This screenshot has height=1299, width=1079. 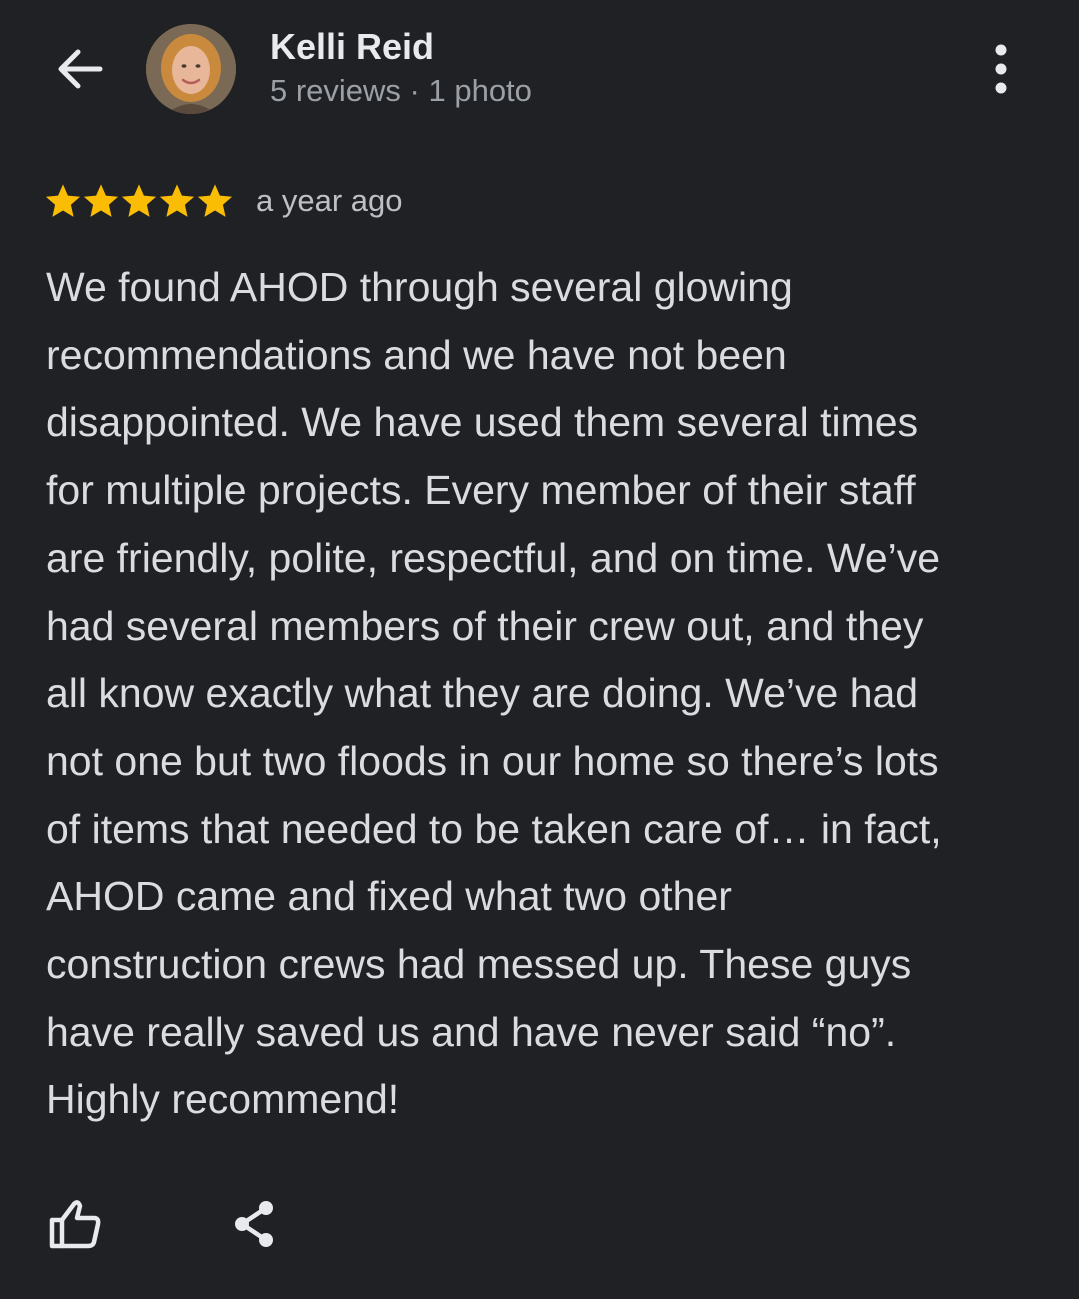 I want to click on share-button, so click(x=254, y=1224).